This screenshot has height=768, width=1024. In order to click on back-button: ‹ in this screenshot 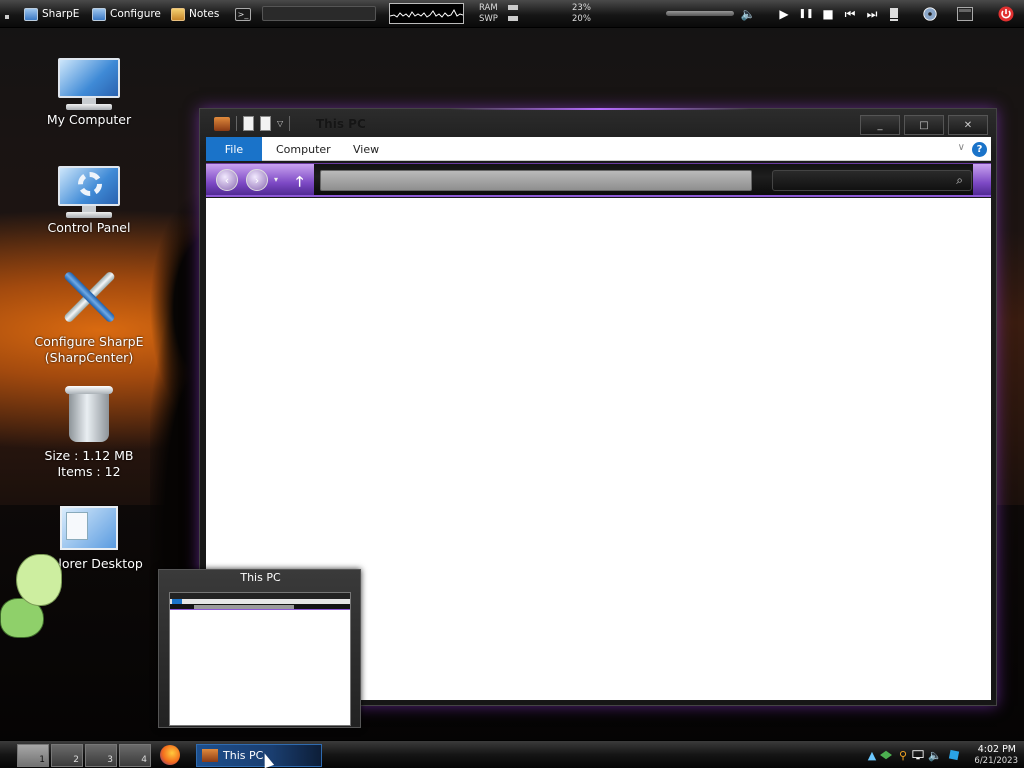, I will do `click(227, 180)`.